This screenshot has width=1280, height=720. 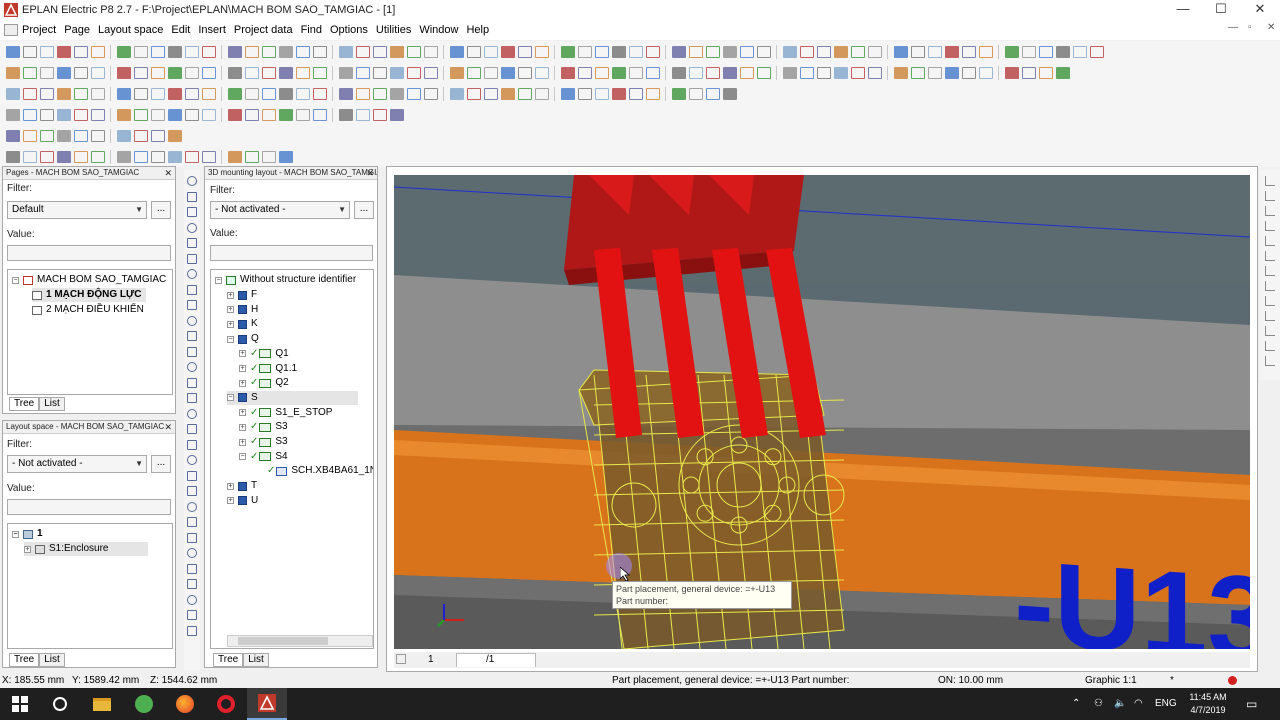 What do you see at coordinates (77, 30) in the screenshot?
I see `menu-page: Page` at bounding box center [77, 30].